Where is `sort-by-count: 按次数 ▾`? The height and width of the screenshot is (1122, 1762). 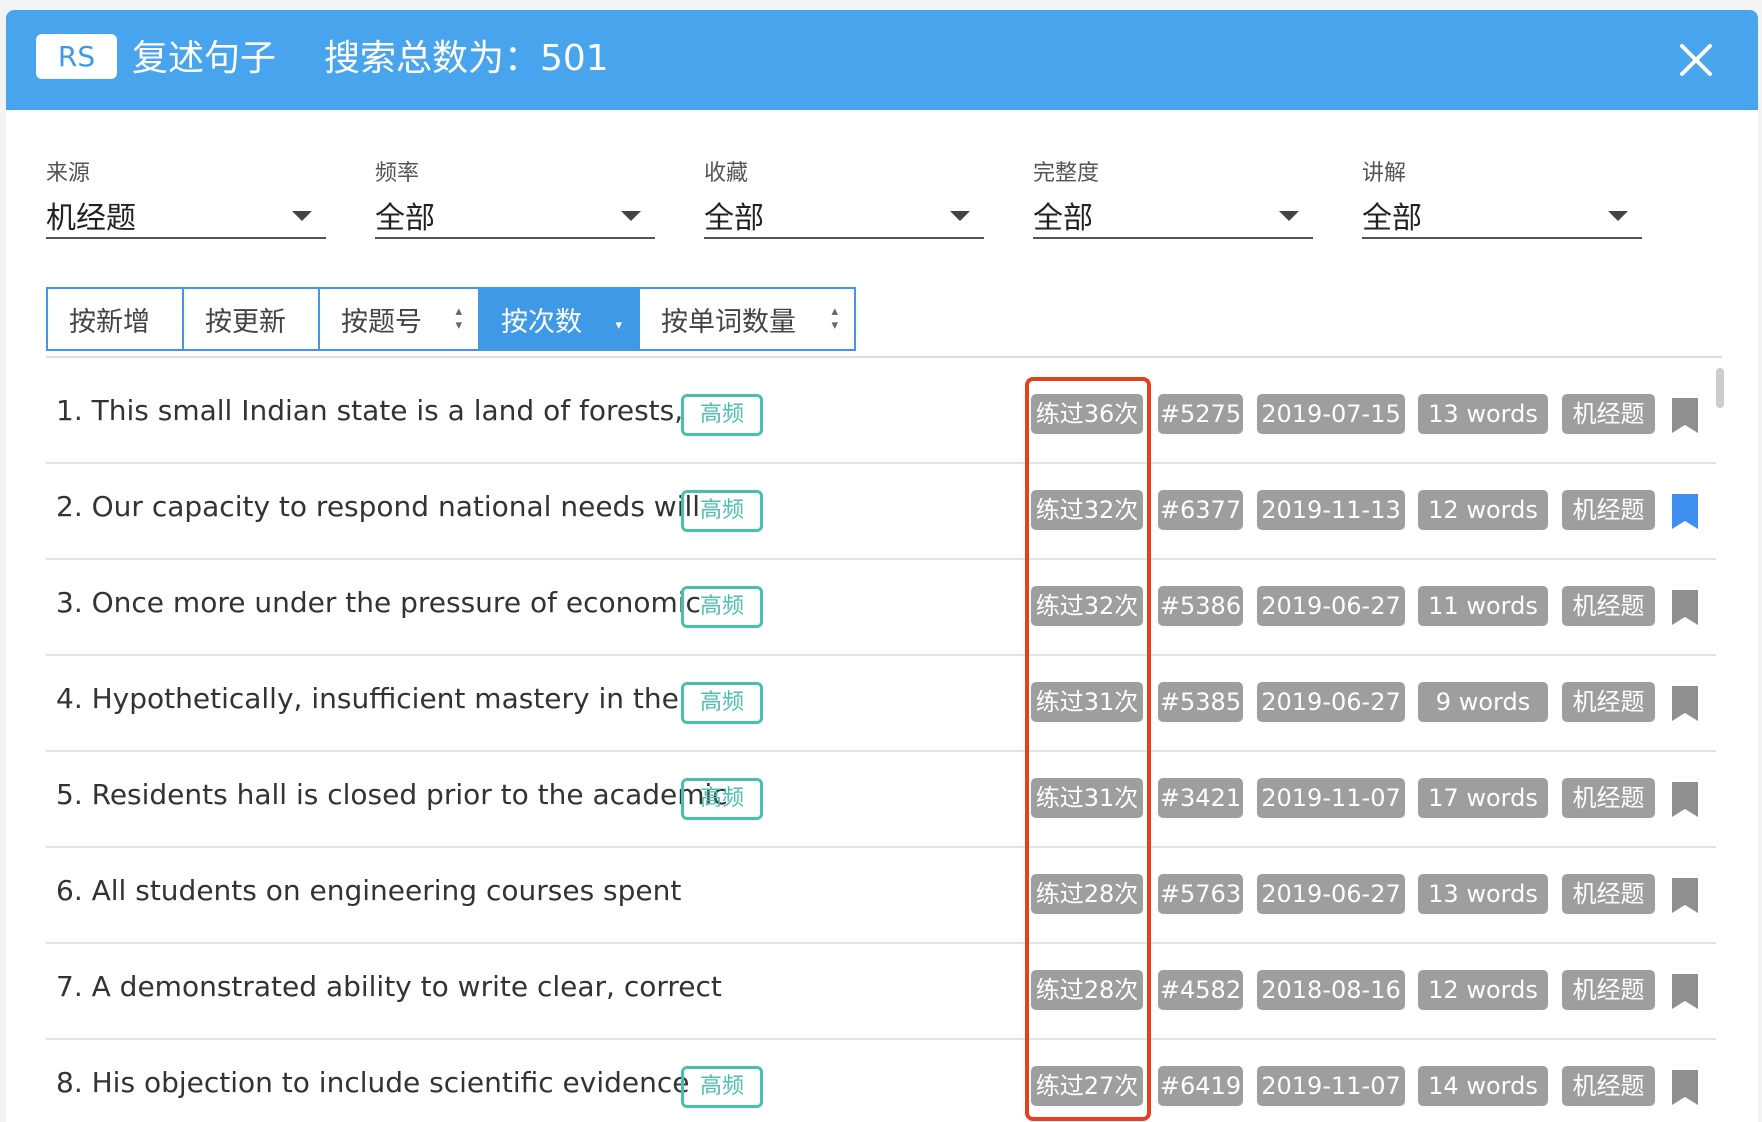 sort-by-count: 按次数 ▾ is located at coordinates (560, 319).